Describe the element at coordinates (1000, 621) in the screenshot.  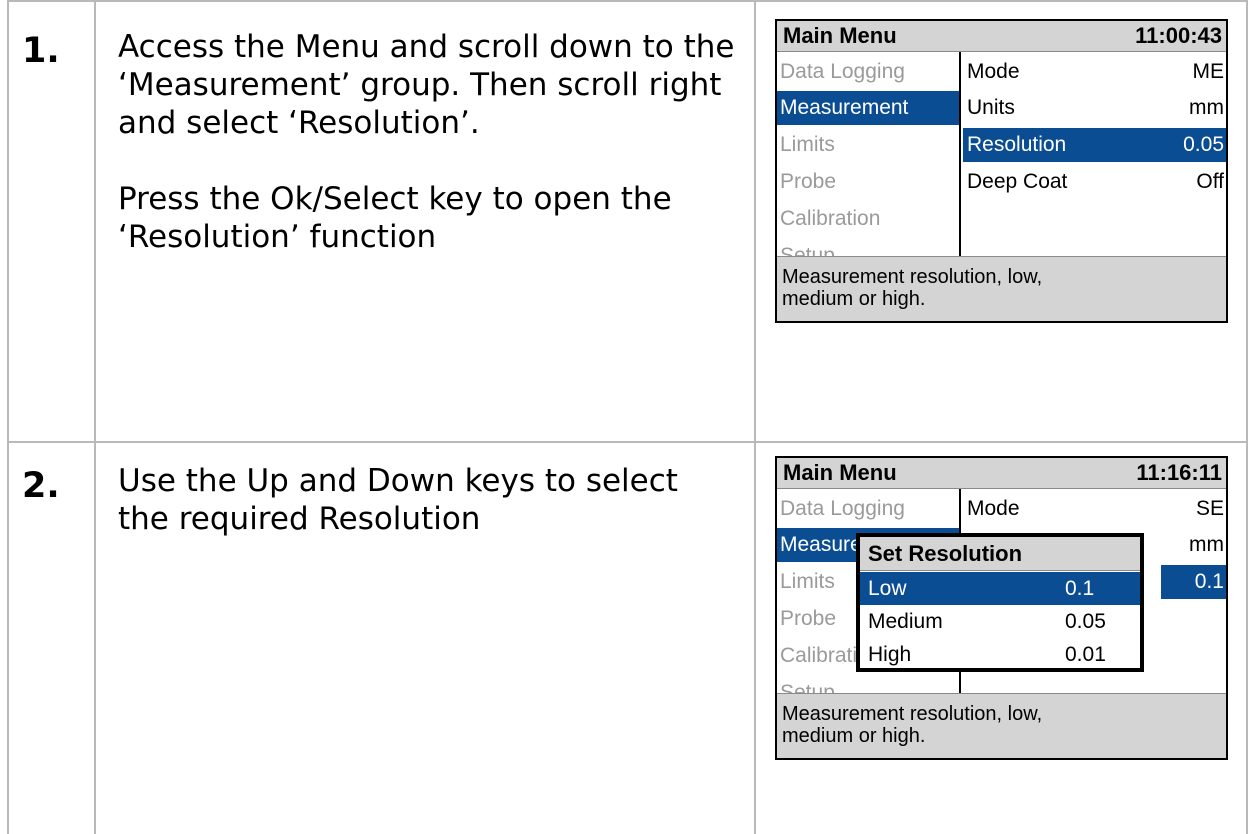
I see `option-medium: Medium 0.05` at that location.